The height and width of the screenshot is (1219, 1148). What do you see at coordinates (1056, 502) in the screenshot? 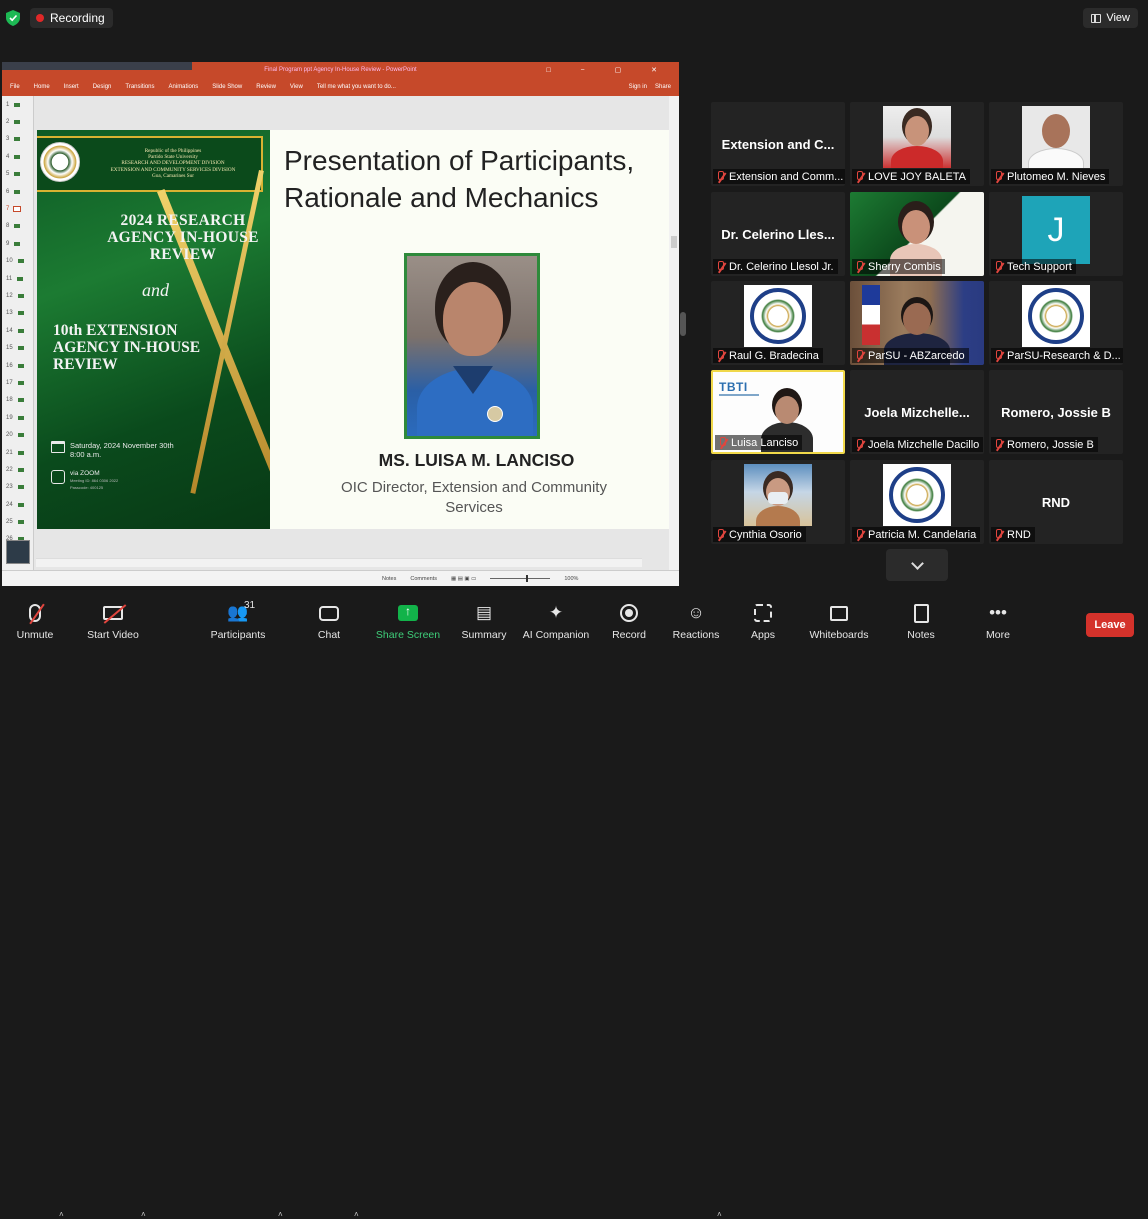
I see `participant-tile: RND RND` at bounding box center [1056, 502].